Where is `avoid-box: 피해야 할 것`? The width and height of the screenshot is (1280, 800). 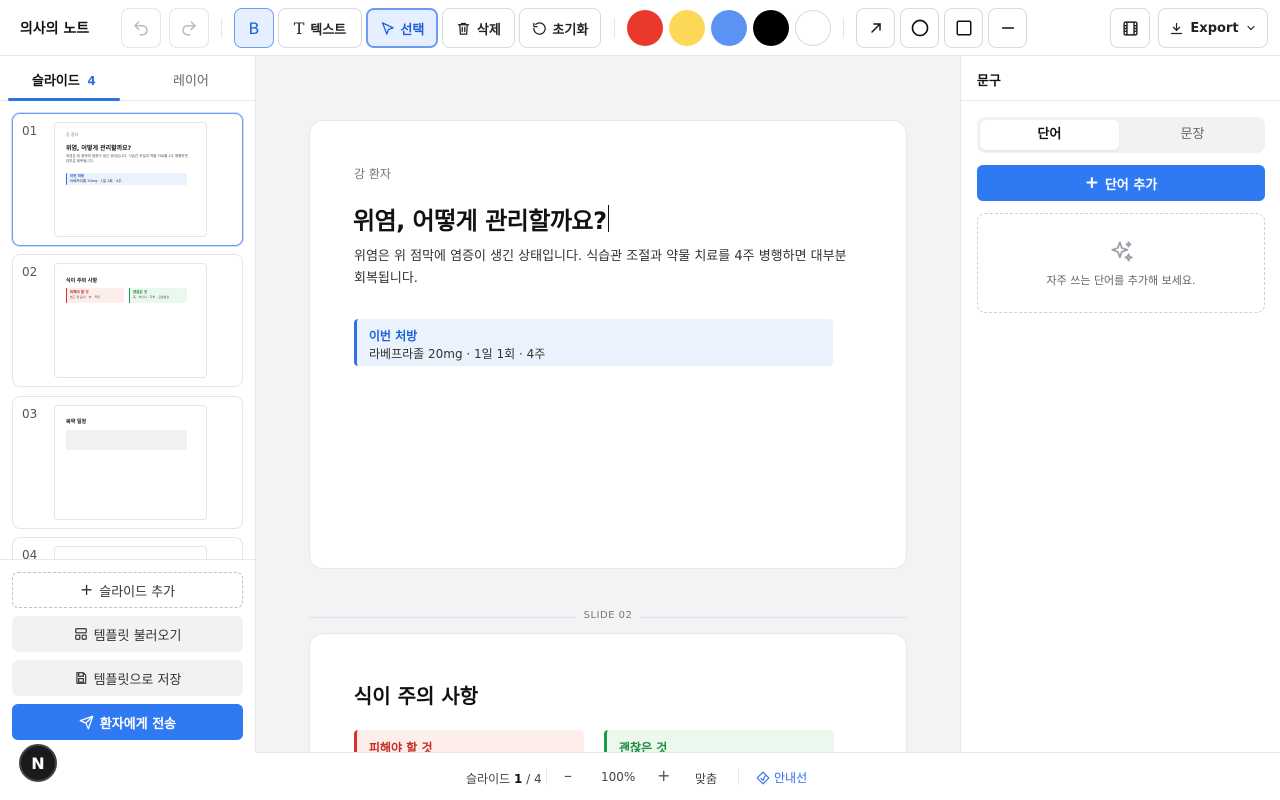
avoid-box: 피해야 할 것 is located at coordinates (469, 741).